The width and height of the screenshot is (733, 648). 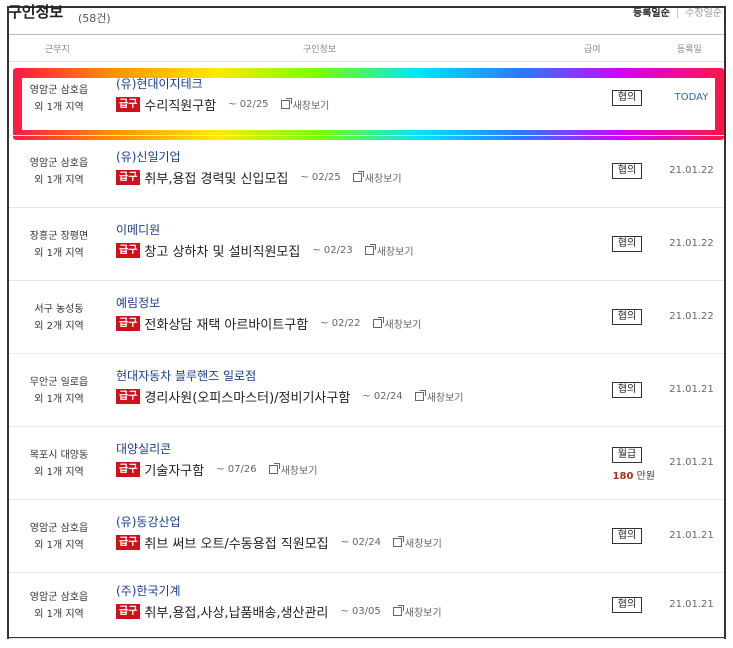 I want to click on company-name: (유)동강산업, so click(x=148, y=521).